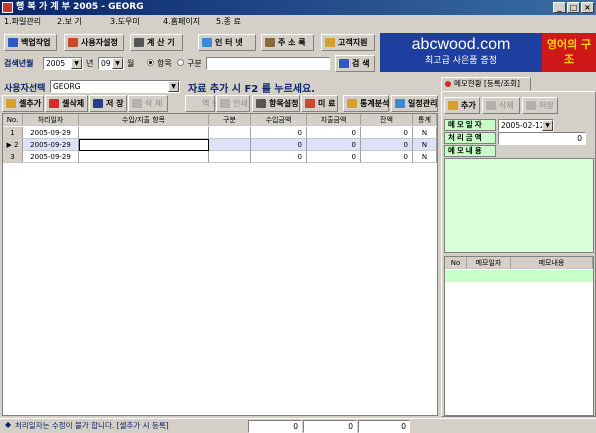 This screenshot has height=433, width=596. I want to click on memo-date-label: 메모일자, so click(470, 125).